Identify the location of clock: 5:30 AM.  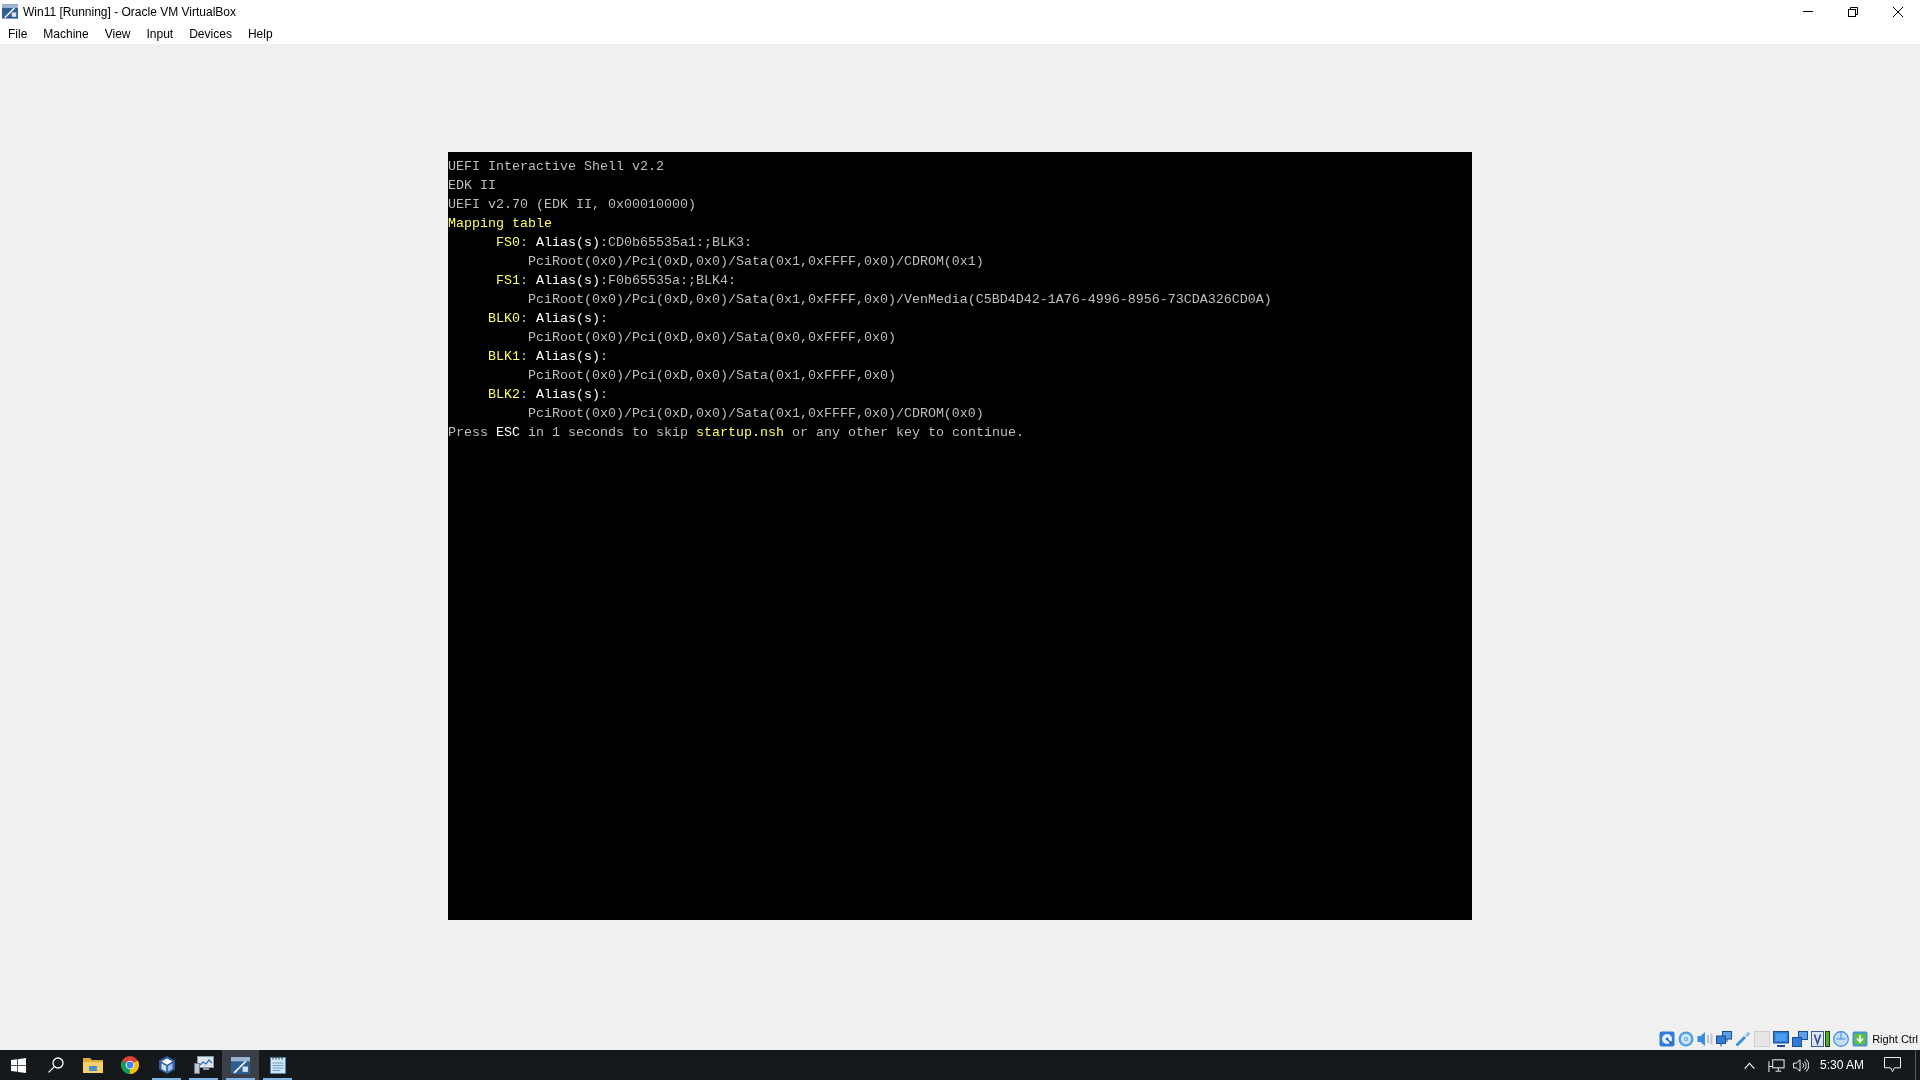
(1841, 1065).